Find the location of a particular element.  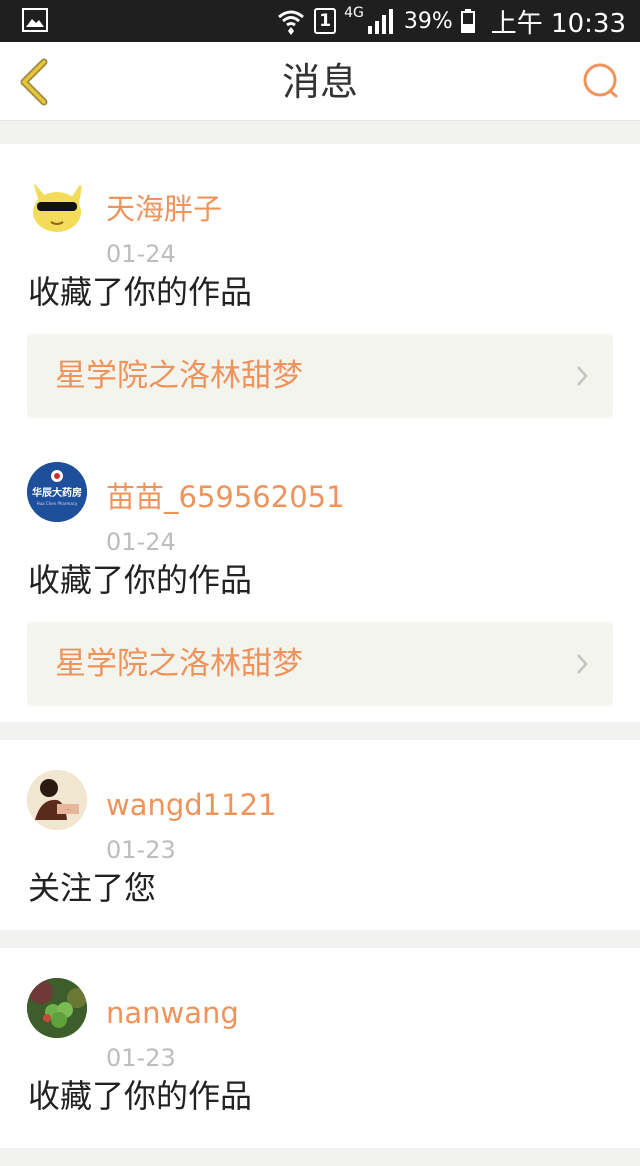

svg-text: Hua Chen Pharmacy is located at coordinates (57, 503).